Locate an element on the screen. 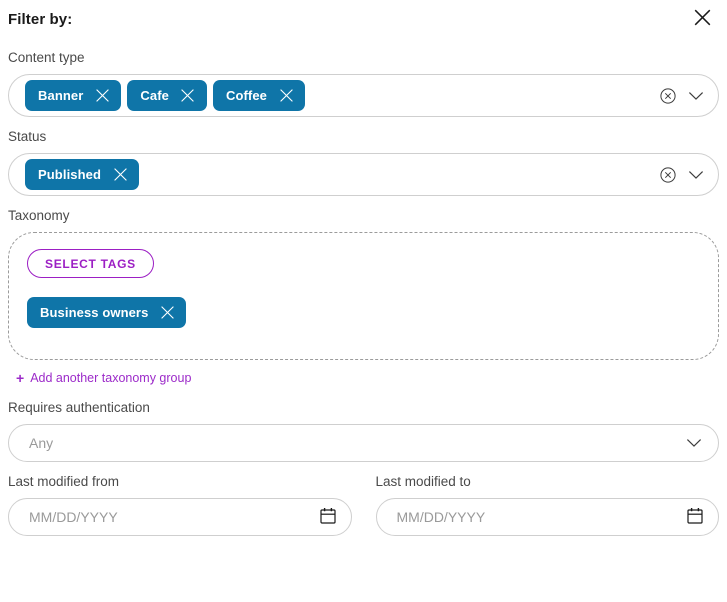 The image size is (727, 602). last-modified-from-label: Last modified from is located at coordinates (64, 481).